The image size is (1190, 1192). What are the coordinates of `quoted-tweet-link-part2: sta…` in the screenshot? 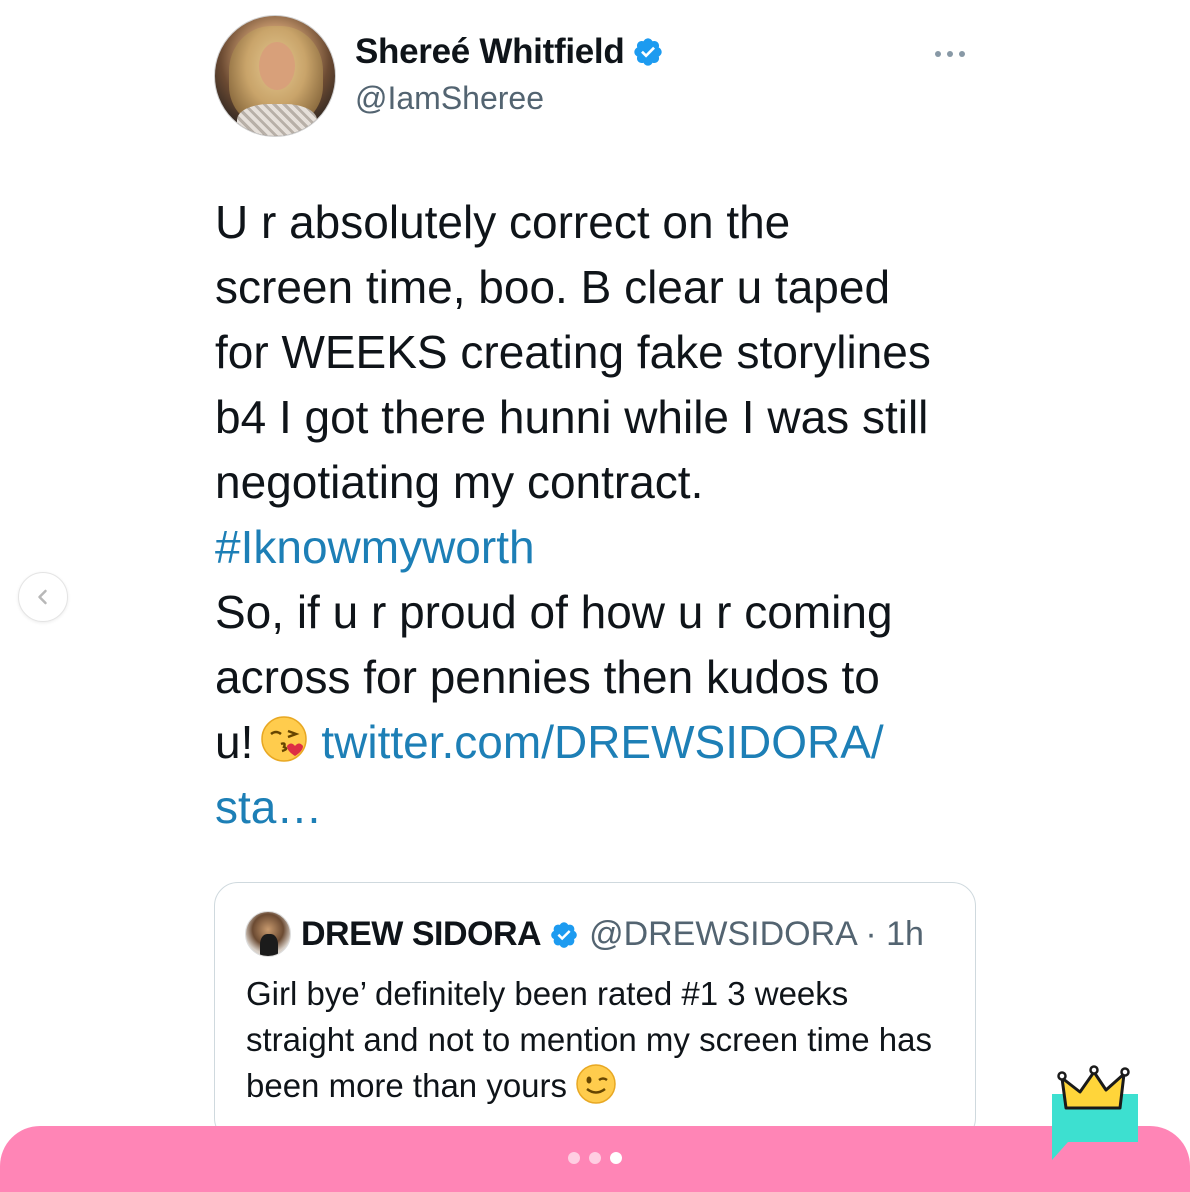 It's located at (268, 807).